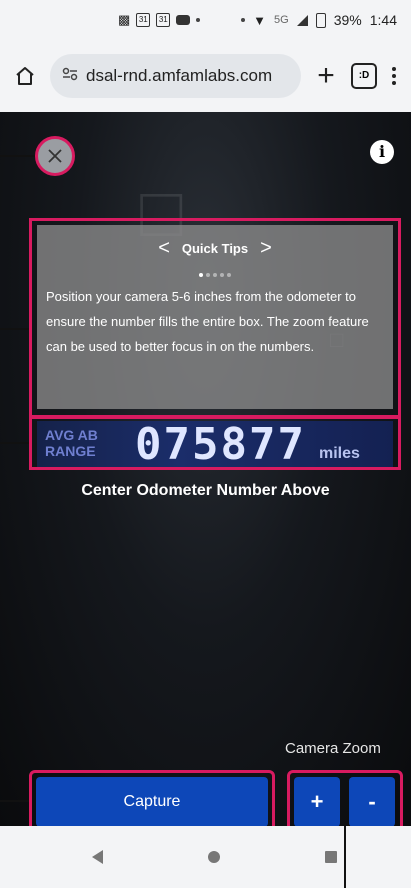 This screenshot has height=888, width=411. What do you see at coordinates (215, 273) in the screenshot?
I see `tips-pagination` at bounding box center [215, 273].